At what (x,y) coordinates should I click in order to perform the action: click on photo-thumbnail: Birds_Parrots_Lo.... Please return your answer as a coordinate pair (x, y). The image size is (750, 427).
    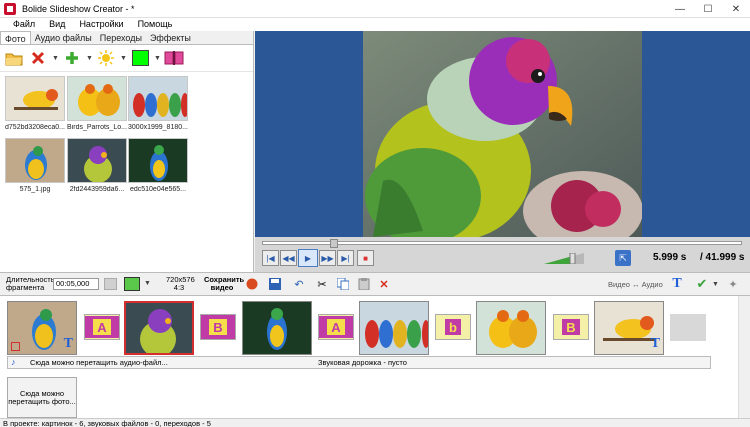
    Looking at the image, I should click on (97, 103).